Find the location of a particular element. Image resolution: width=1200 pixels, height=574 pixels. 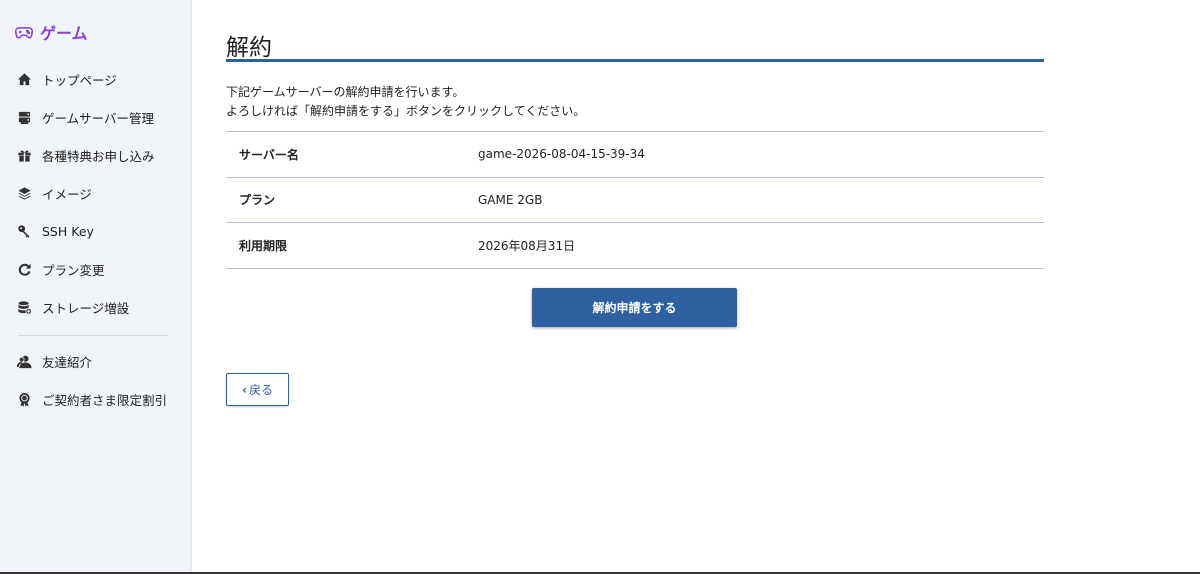

layers-icon is located at coordinates (24, 193).